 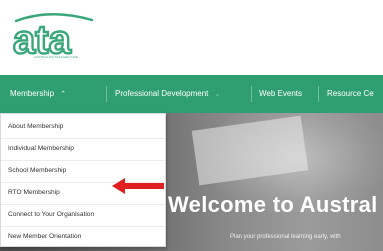 What do you see at coordinates (32, 93) in the screenshot?
I see `nav-item-label: Membership` at bounding box center [32, 93].